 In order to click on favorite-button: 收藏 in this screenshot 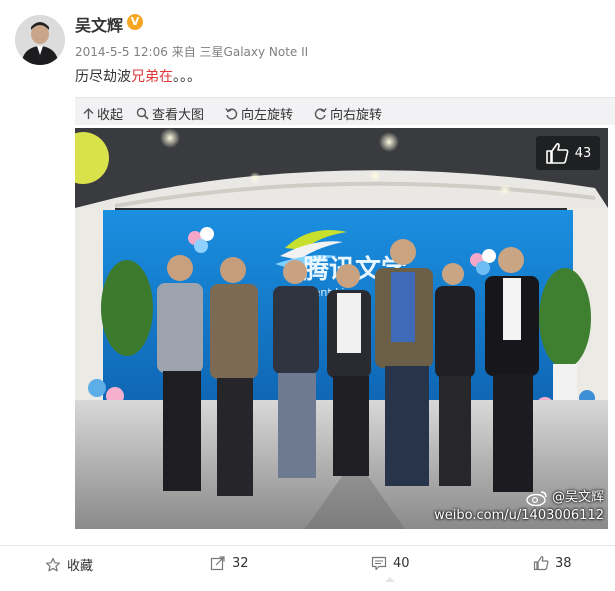, I will do `click(69, 564)`.